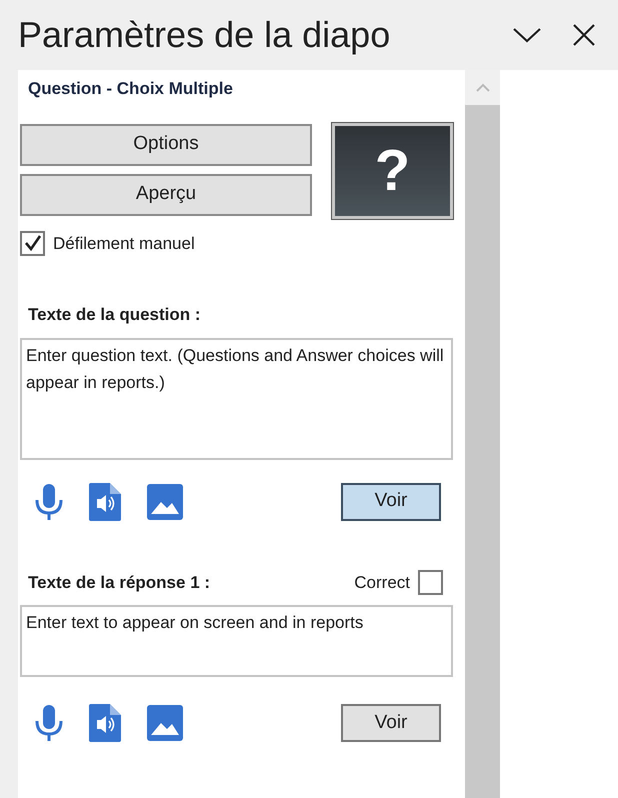 The height and width of the screenshot is (798, 618). What do you see at coordinates (382, 583) in the screenshot?
I see `correct-label: Correct` at bounding box center [382, 583].